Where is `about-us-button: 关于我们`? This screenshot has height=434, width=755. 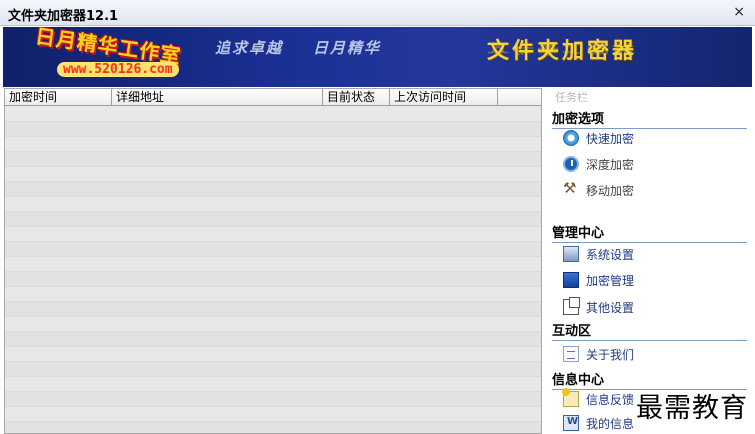
about-us-button: 关于我们 is located at coordinates (598, 354).